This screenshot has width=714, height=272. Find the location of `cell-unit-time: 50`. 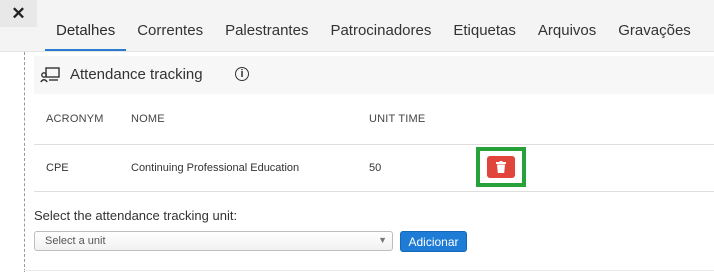

cell-unit-time: 50 is located at coordinates (375, 168).